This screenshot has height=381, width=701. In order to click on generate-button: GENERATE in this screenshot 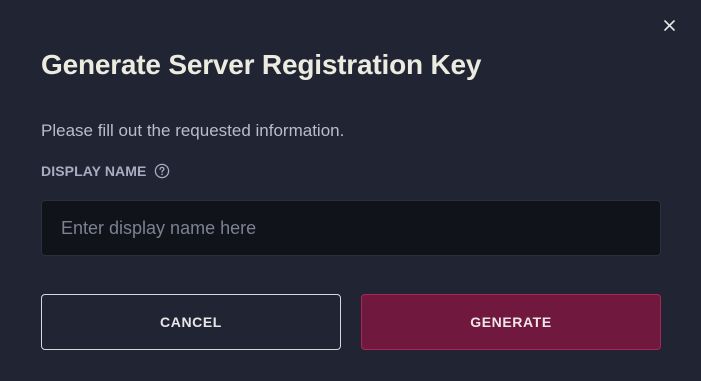, I will do `click(511, 322)`.